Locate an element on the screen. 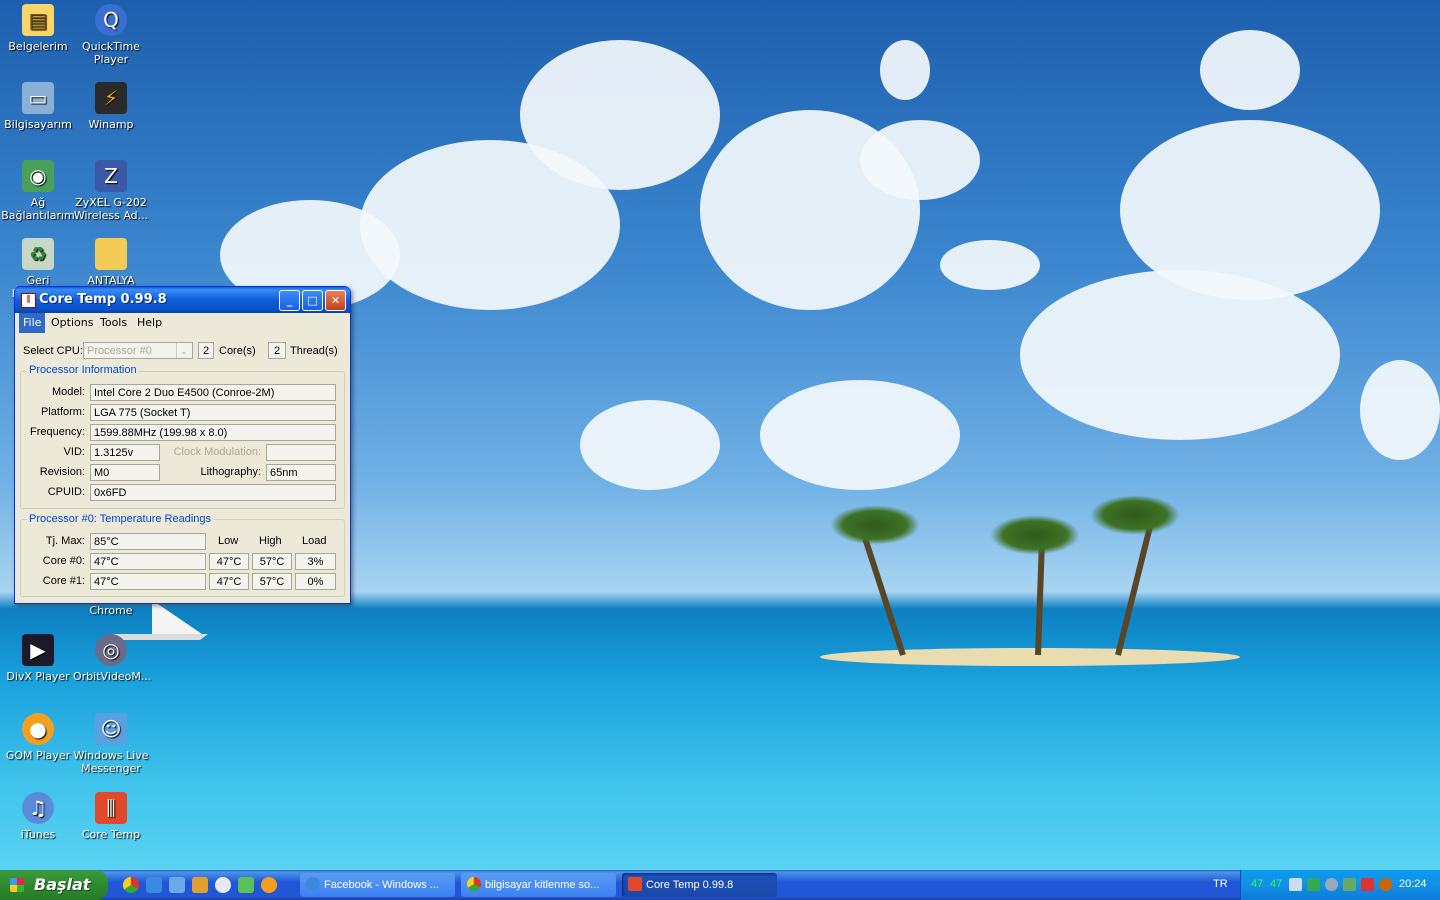  col-low-header: Low is located at coordinates (228, 541).